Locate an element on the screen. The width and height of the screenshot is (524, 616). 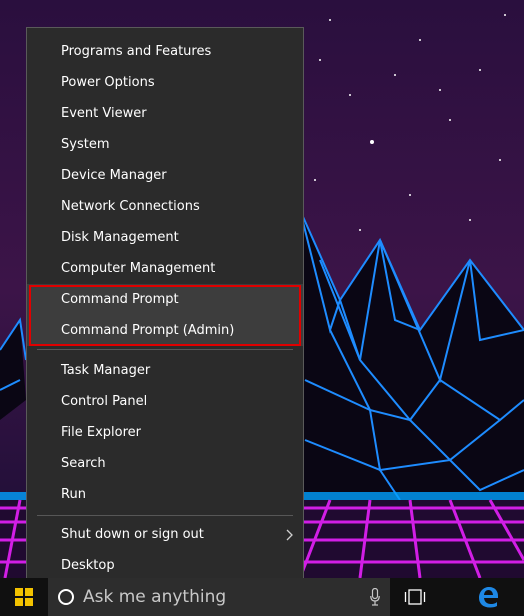
taskbar: Ask me anything is located at coordinates (262, 597).